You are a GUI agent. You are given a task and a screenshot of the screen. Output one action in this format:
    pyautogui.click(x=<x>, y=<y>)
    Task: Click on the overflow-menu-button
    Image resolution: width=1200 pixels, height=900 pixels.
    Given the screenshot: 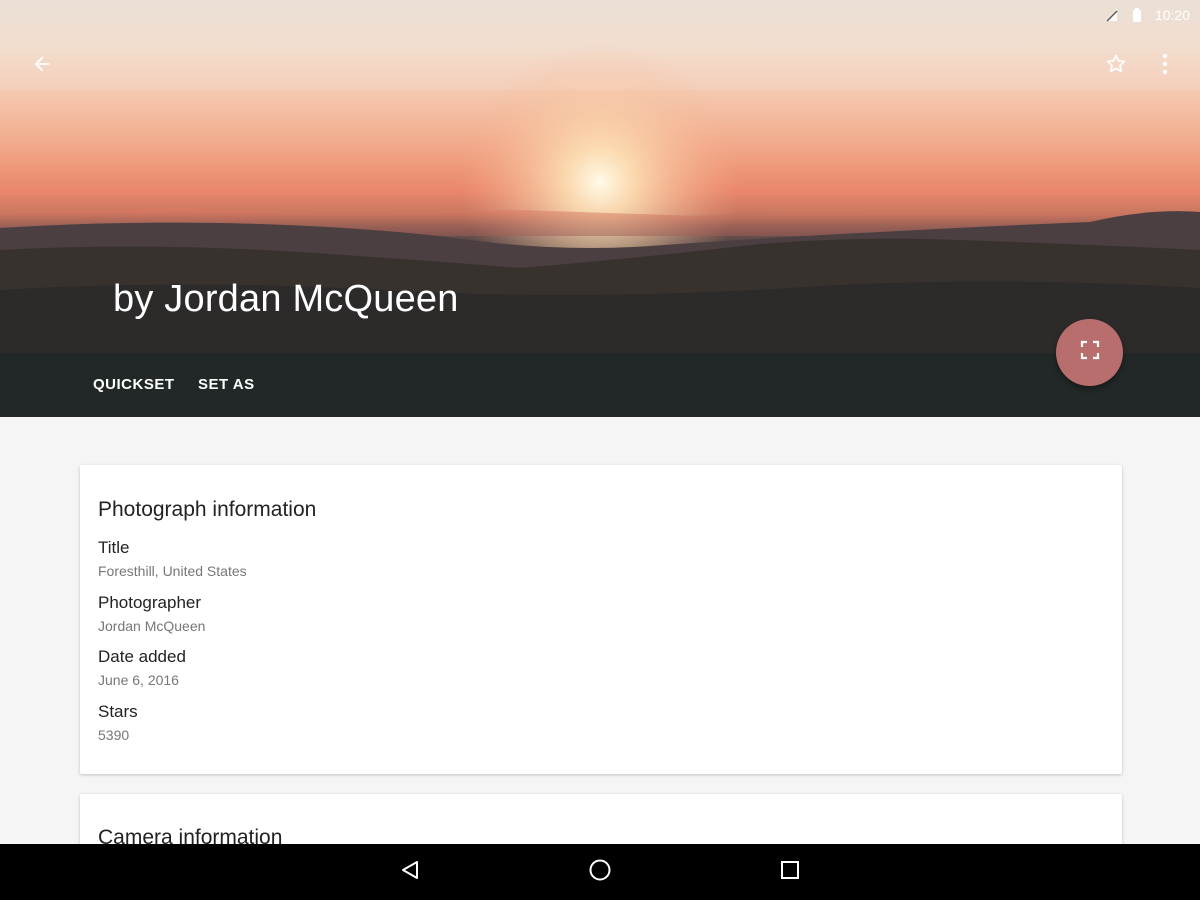 What is the action you would take?
    pyautogui.click(x=1165, y=66)
    